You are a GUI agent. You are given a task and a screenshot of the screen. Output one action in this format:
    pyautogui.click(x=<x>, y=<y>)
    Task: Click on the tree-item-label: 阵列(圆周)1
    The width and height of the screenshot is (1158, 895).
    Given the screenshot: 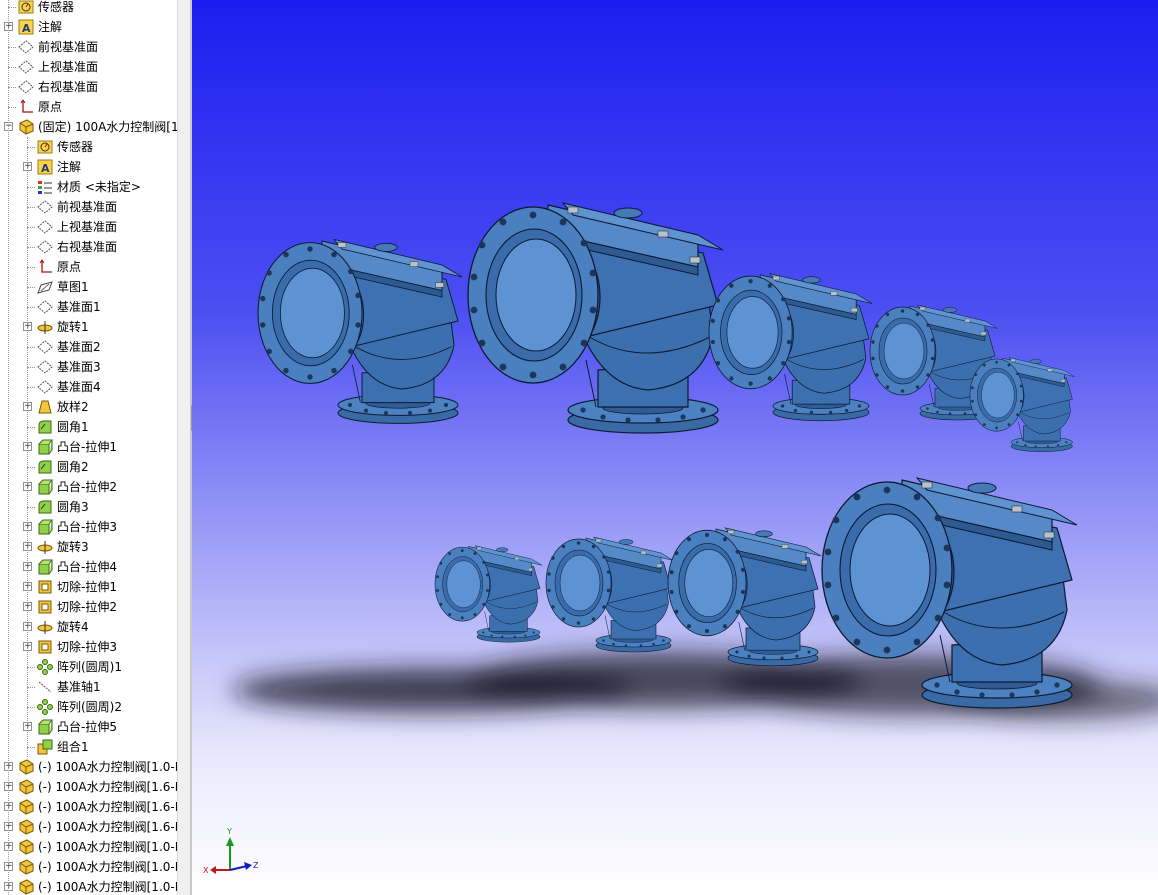 What is the action you would take?
    pyautogui.click(x=89, y=667)
    